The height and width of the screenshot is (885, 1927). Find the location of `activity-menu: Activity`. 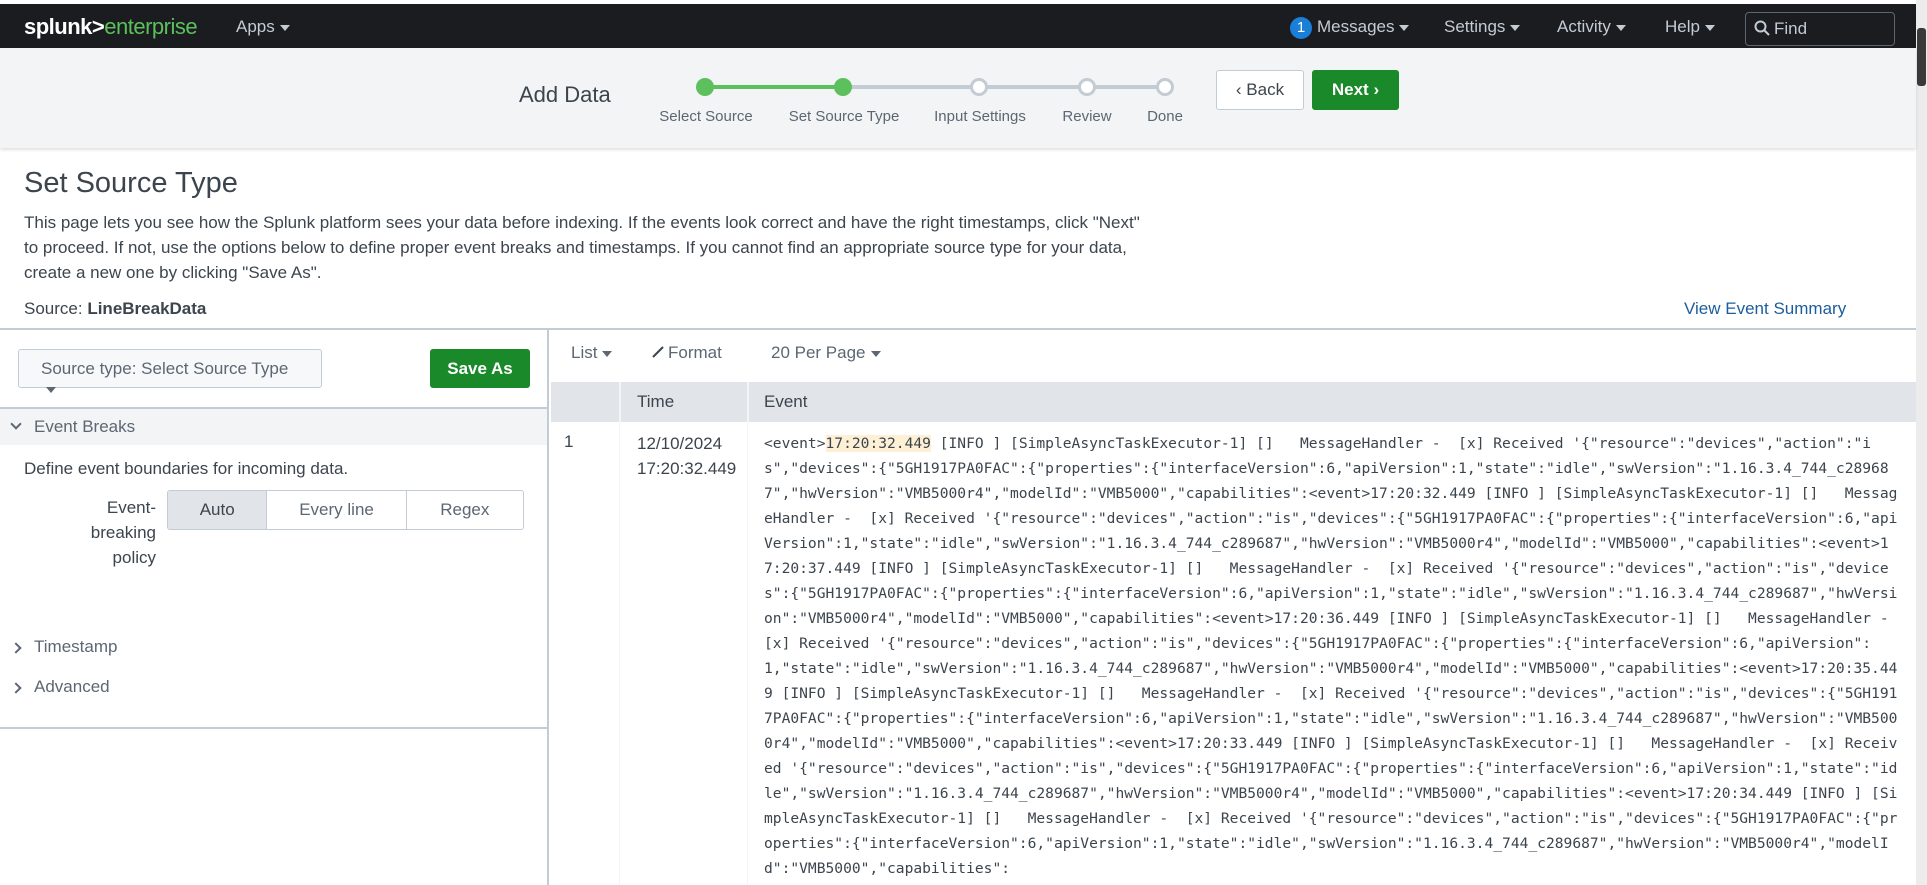

activity-menu: Activity is located at coordinates (1591, 27).